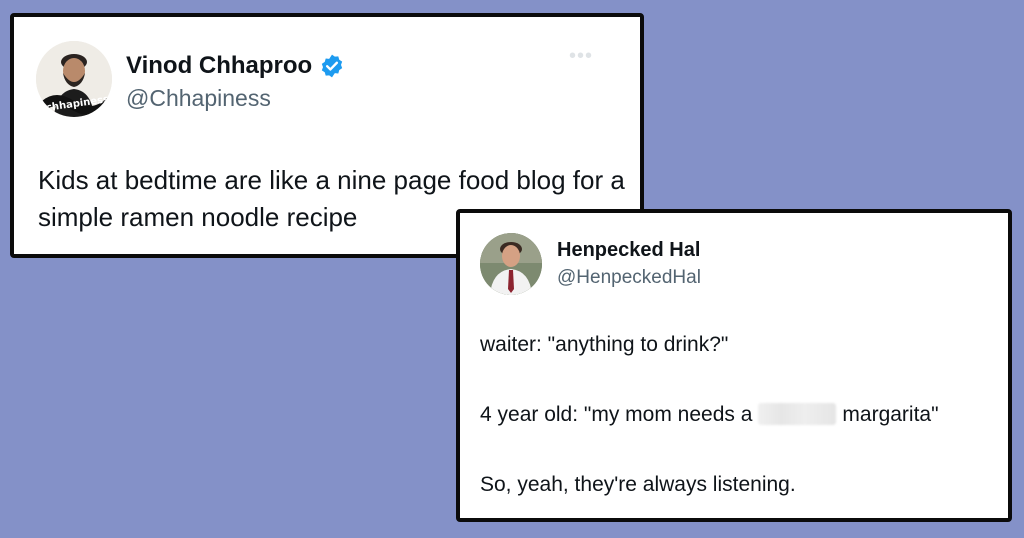 Image resolution: width=1024 pixels, height=538 pixels. What do you see at coordinates (332, 66) in the screenshot?
I see `verified-badge-icon` at bounding box center [332, 66].